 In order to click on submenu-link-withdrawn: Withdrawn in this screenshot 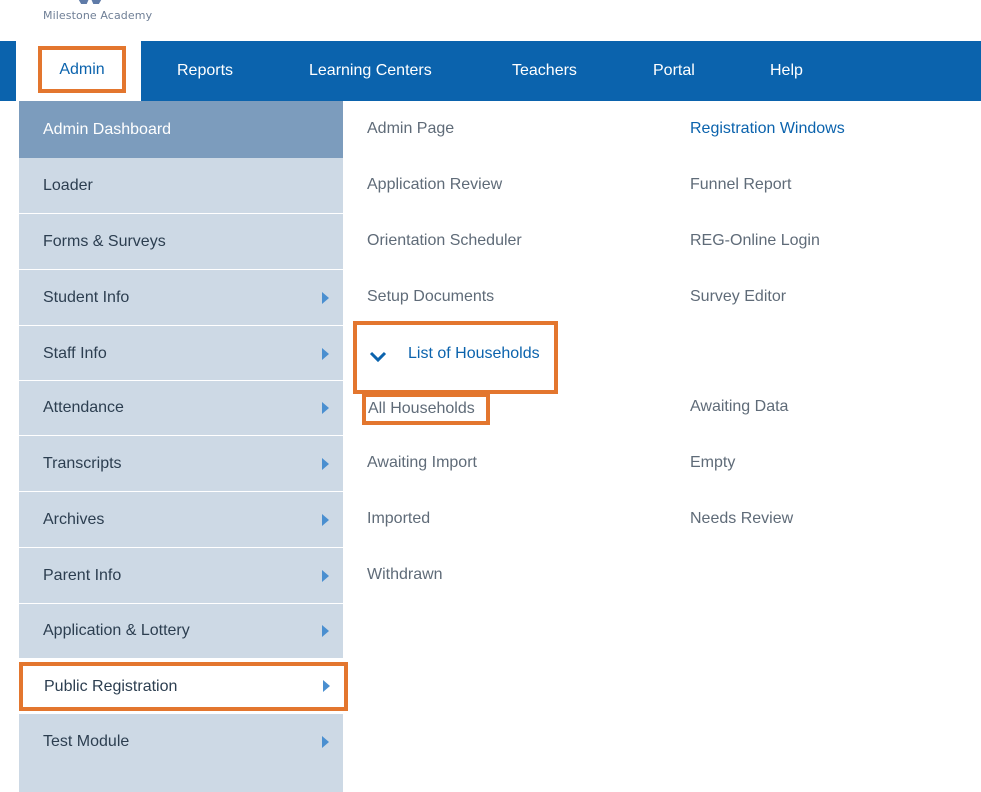, I will do `click(405, 575)`.